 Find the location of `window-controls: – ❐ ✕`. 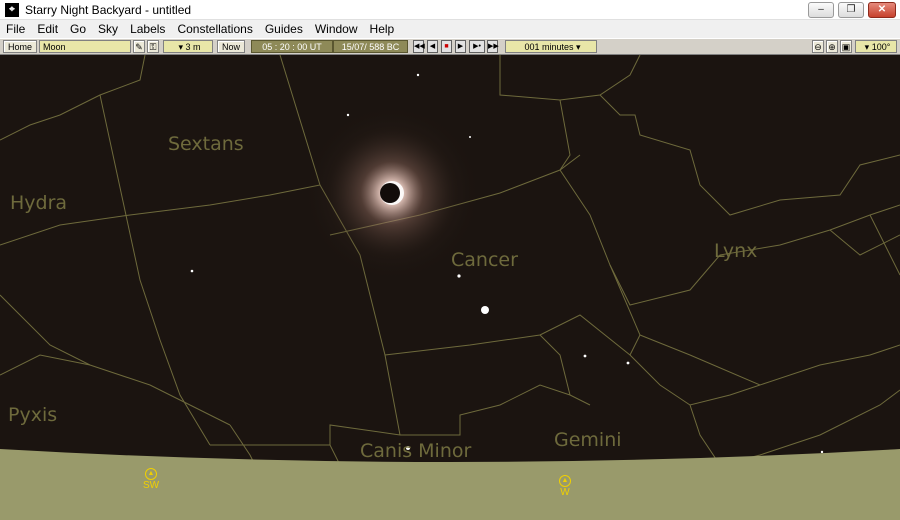

window-controls: – ❐ ✕ is located at coordinates (852, 10).